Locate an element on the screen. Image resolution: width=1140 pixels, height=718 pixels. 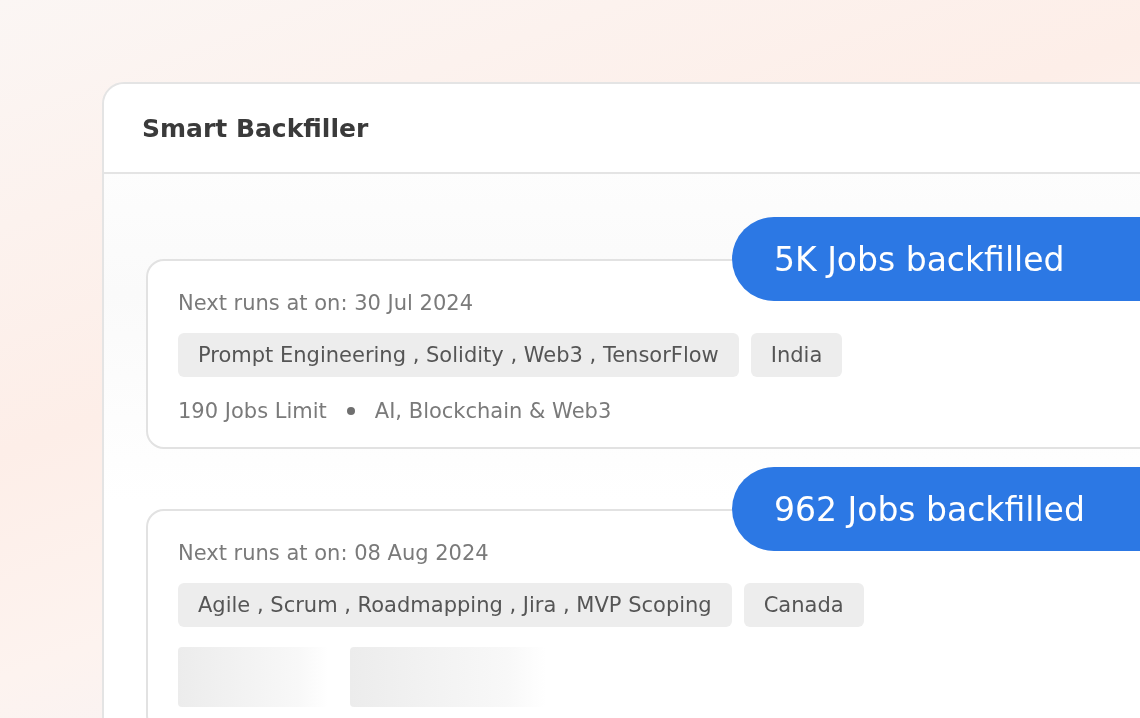
tag: Prompt Engineering , Solidity , Web3 , TensorFlow is located at coordinates (458, 355).